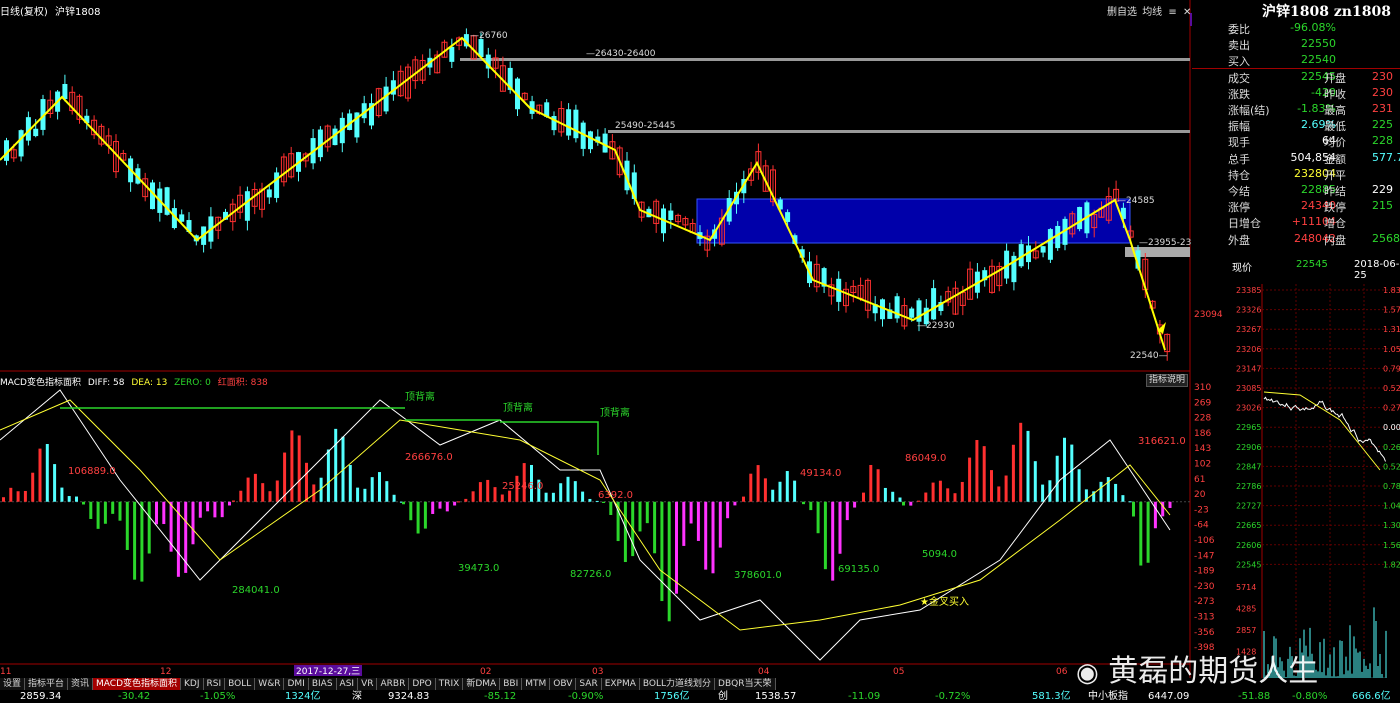 Image resolution: width=1400 pixels, height=703 pixels. Describe the element at coordinates (1254, 696) in the screenshot. I see `status-item: -51.88` at that location.